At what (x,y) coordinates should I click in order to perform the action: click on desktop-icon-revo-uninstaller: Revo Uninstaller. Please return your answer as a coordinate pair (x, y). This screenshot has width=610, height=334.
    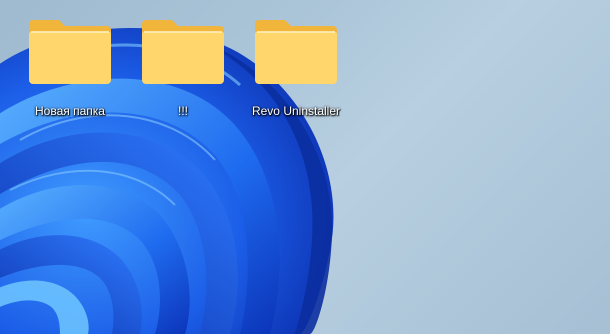
    Looking at the image, I should click on (296, 69).